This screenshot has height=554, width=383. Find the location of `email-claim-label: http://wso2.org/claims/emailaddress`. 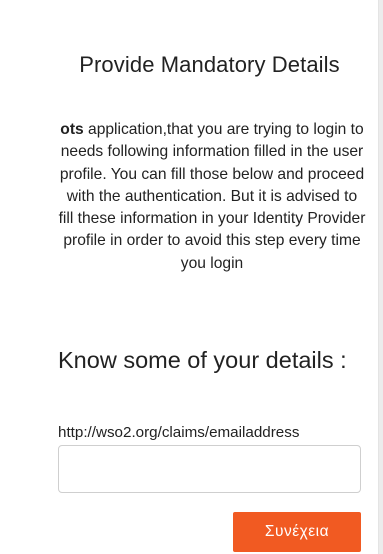

email-claim-label: http://wso2.org/claims/emailaddress is located at coordinates (179, 432).